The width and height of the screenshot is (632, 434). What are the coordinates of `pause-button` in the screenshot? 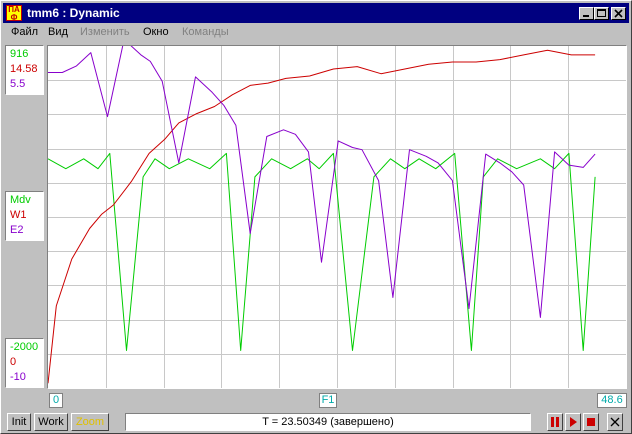 It's located at (555, 422).